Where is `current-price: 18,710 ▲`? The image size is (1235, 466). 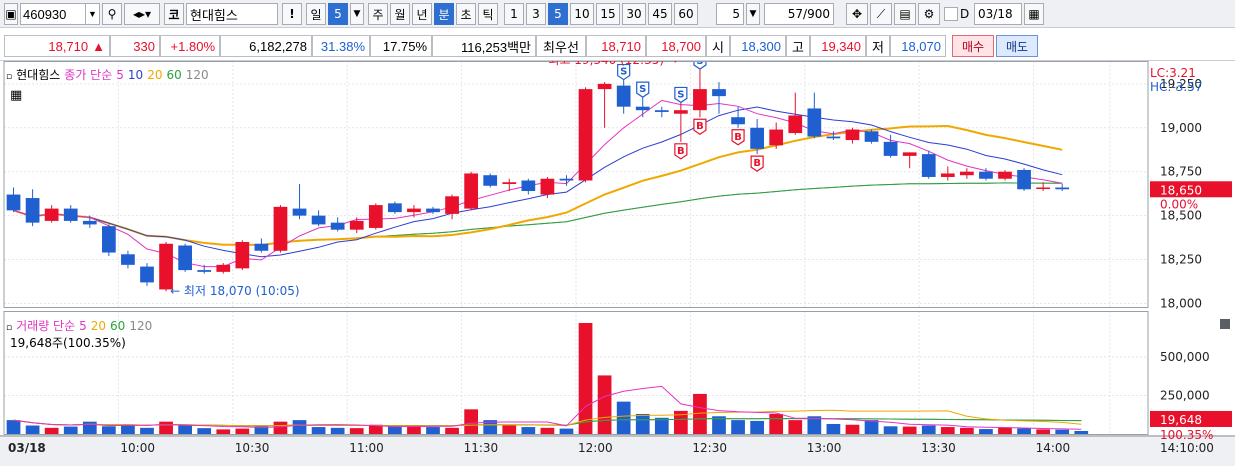 current-price: 18,710 ▲ is located at coordinates (57, 46).